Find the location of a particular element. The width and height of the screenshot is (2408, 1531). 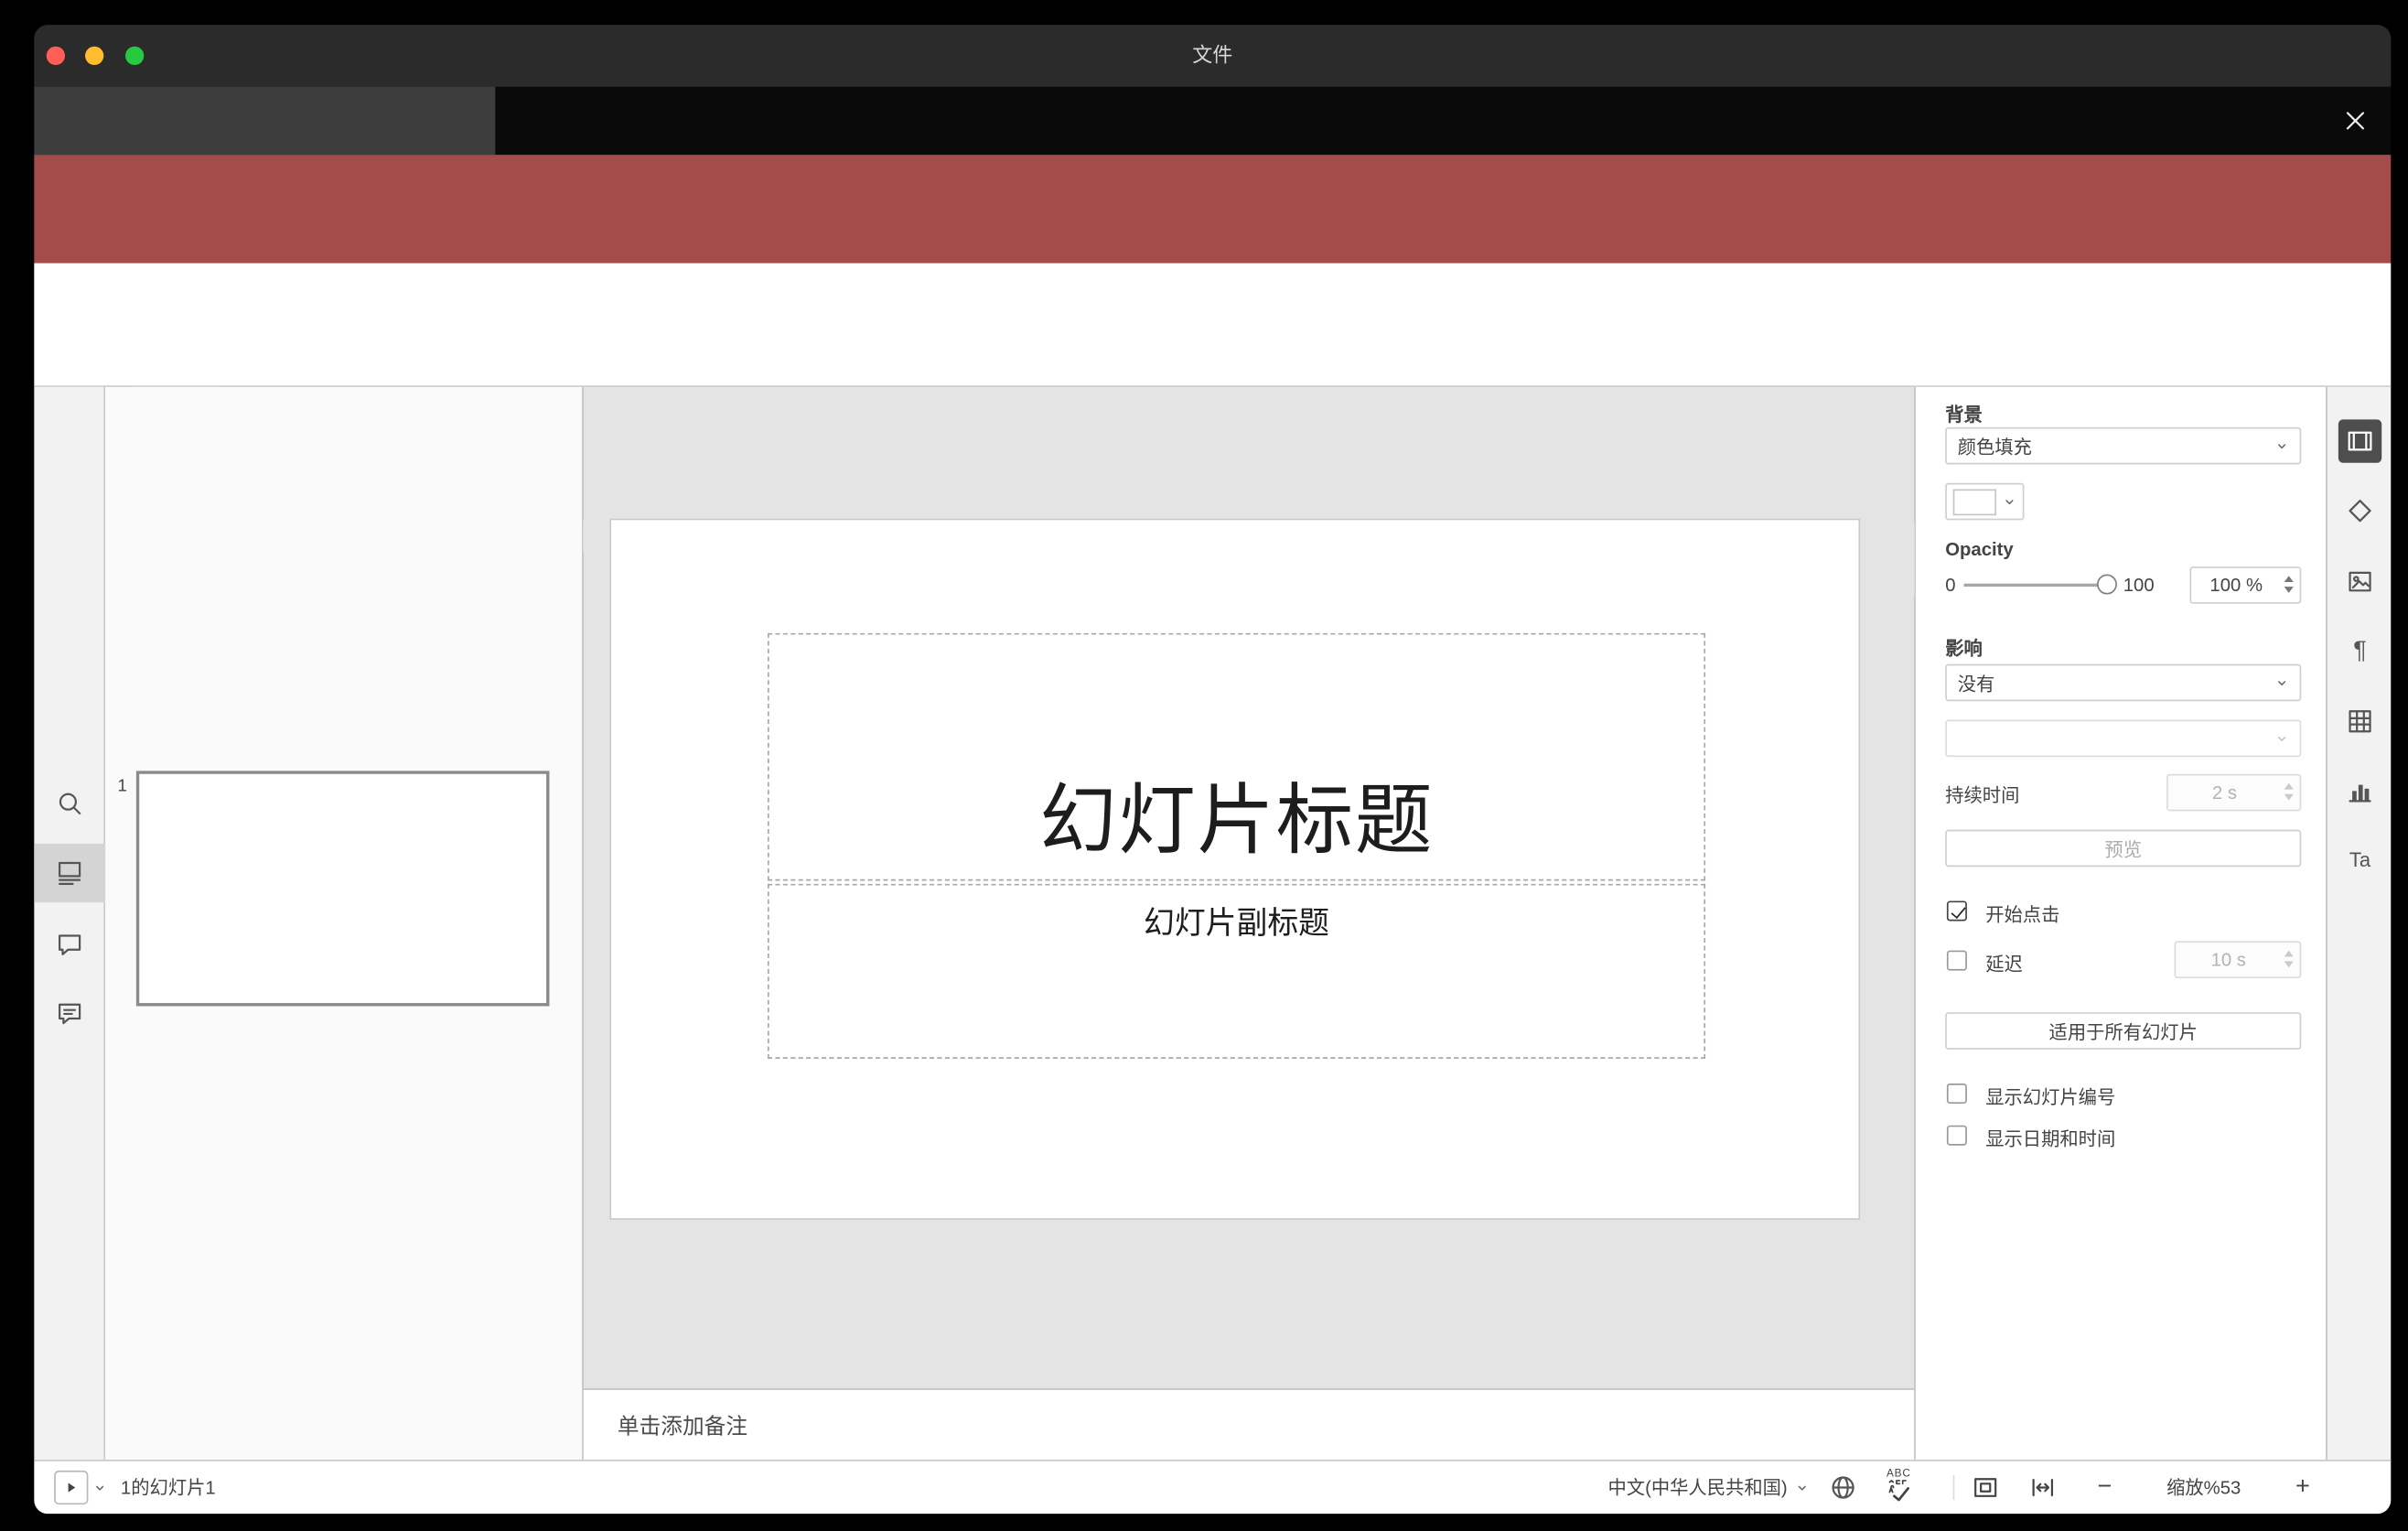

chat-icon is located at coordinates (69, 1014).